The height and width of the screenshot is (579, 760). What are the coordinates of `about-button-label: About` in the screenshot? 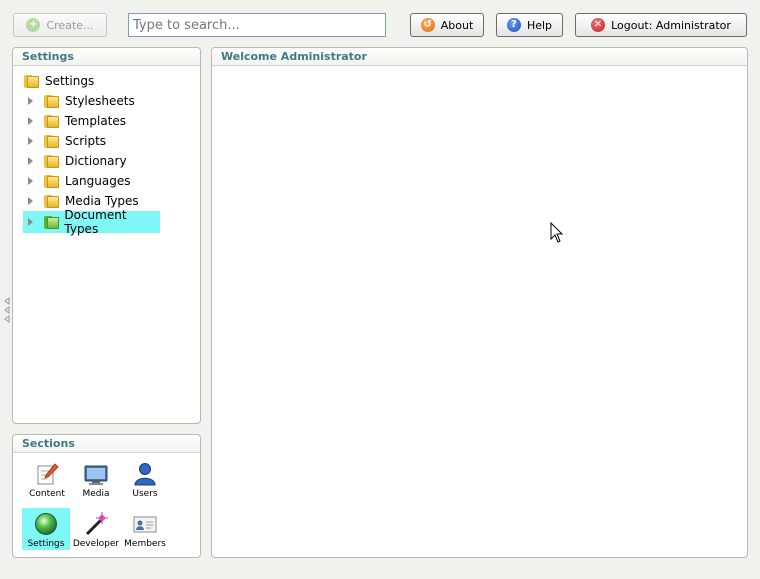 It's located at (457, 25).